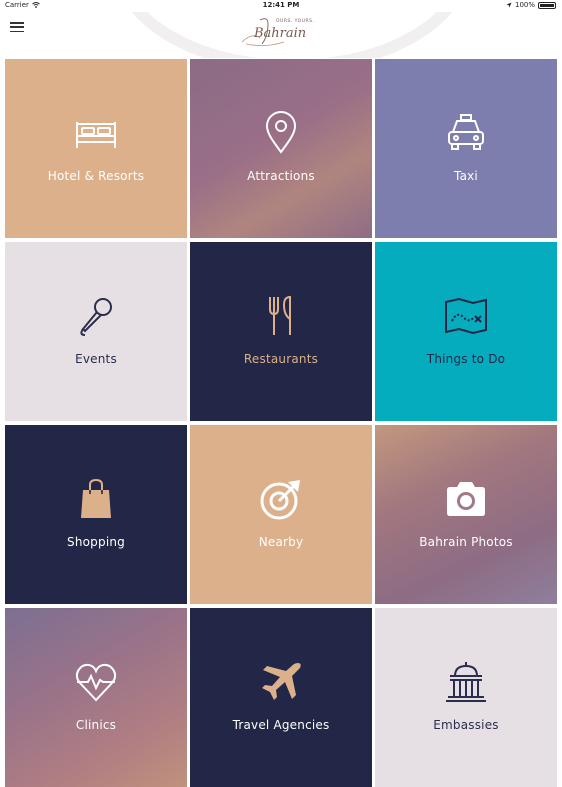 The image size is (562, 787). Describe the element at coordinates (96, 541) in the screenshot. I see `tile-label: Shopping` at that location.